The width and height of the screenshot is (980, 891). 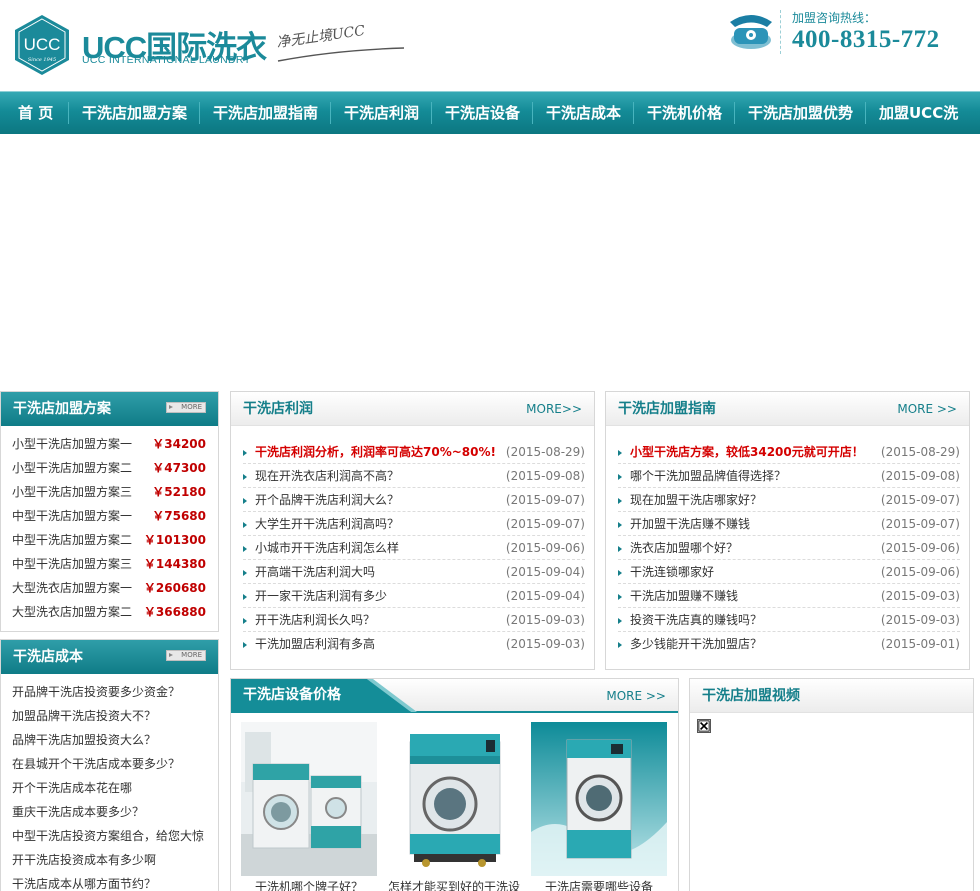 What do you see at coordinates (327, 548) in the screenshot?
I see `news-title: 小城市开干洗店利润怎么样` at bounding box center [327, 548].